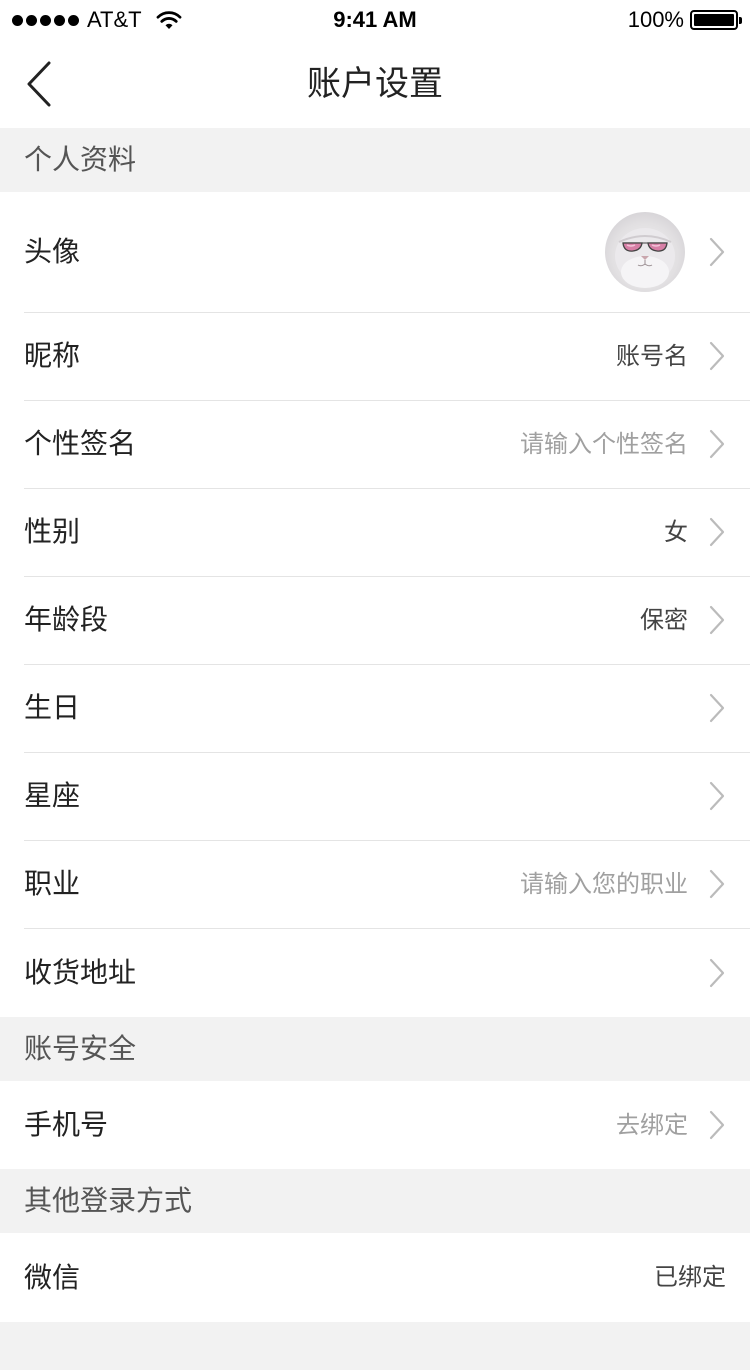 This screenshot has height=1370, width=750. I want to click on cat-avatar-image, so click(645, 258).